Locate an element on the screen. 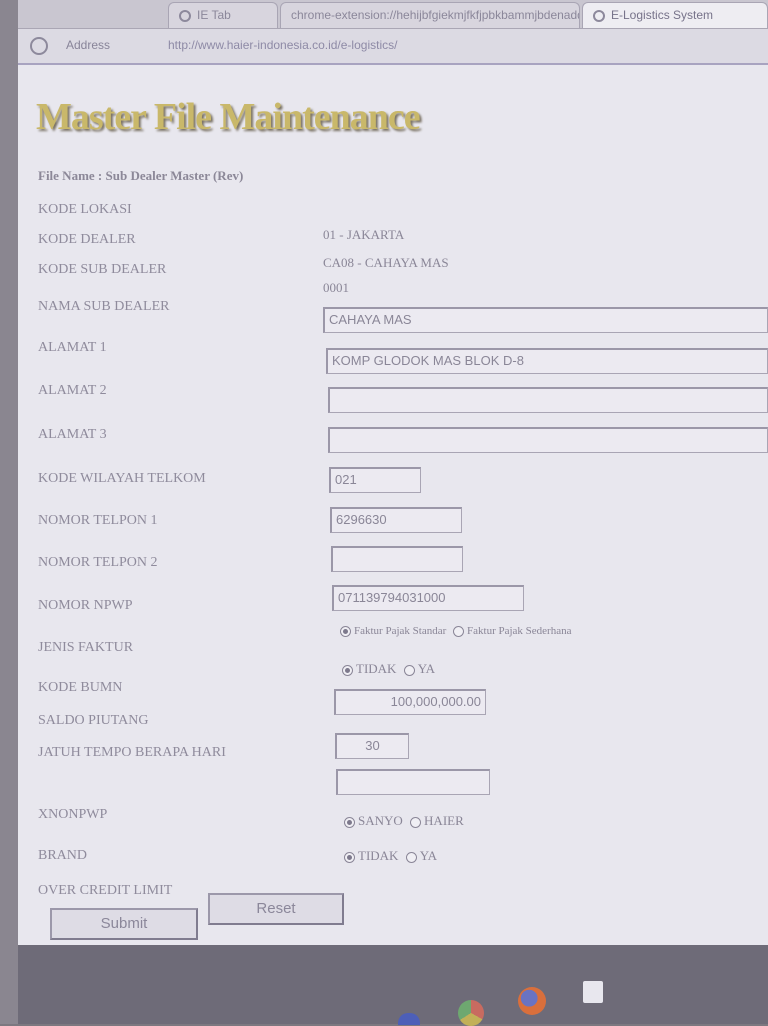 The width and height of the screenshot is (768, 1026). kode-sub-dealer-label: KODE SUB DEALER is located at coordinates (102, 269).